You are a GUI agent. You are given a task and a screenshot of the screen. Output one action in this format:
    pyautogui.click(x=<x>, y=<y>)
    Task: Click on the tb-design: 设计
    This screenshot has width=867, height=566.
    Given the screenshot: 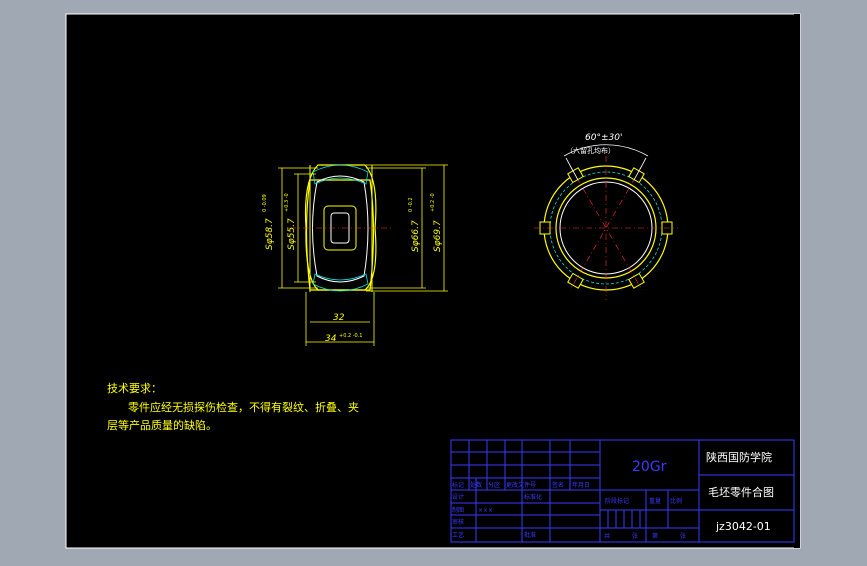 What is the action you would take?
    pyautogui.click(x=458, y=497)
    